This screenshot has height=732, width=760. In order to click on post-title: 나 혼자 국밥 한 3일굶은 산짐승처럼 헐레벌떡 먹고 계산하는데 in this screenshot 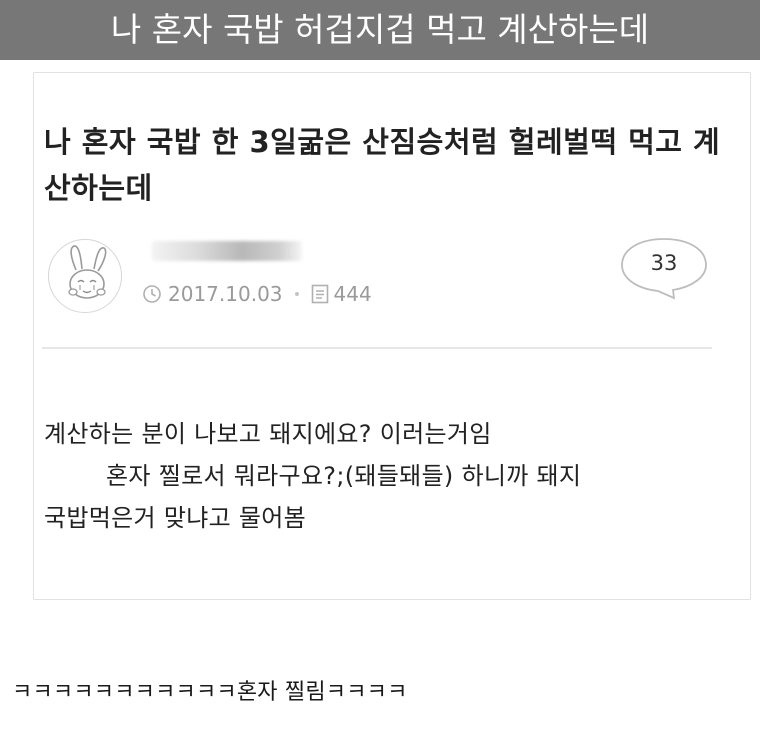, I will do `click(382, 165)`.